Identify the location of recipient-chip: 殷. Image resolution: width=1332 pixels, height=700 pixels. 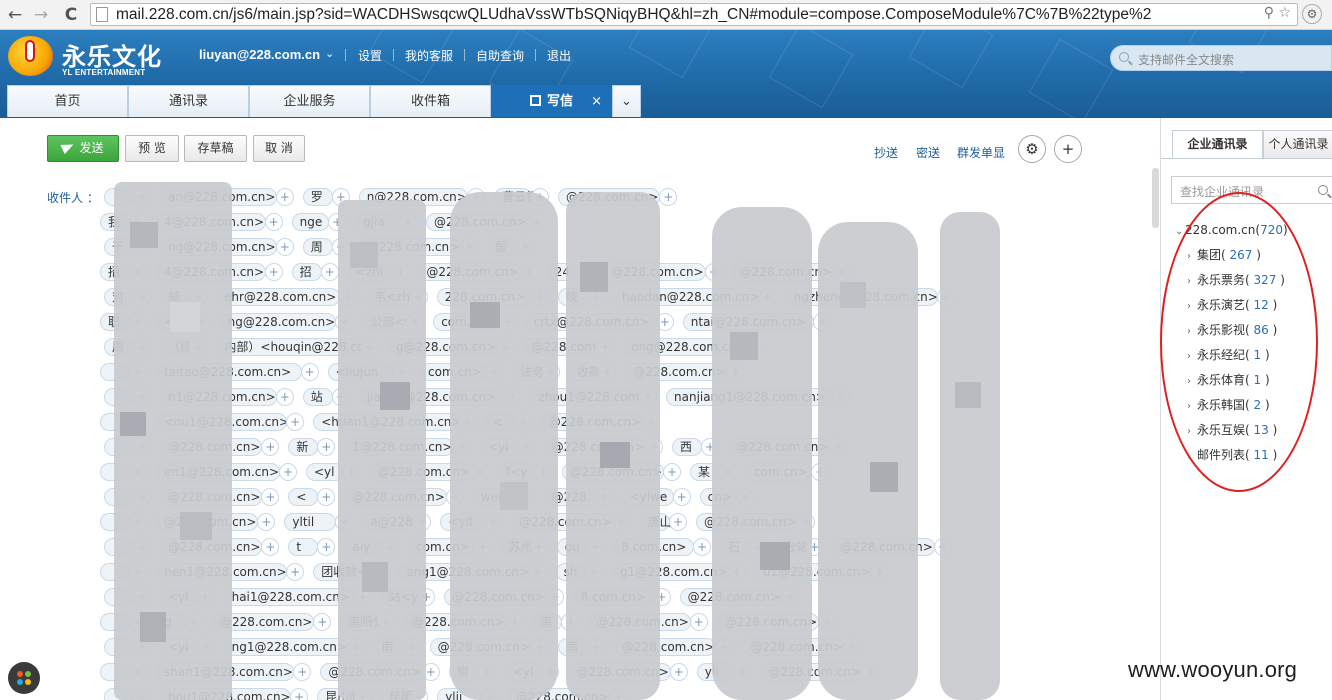
(502, 247).